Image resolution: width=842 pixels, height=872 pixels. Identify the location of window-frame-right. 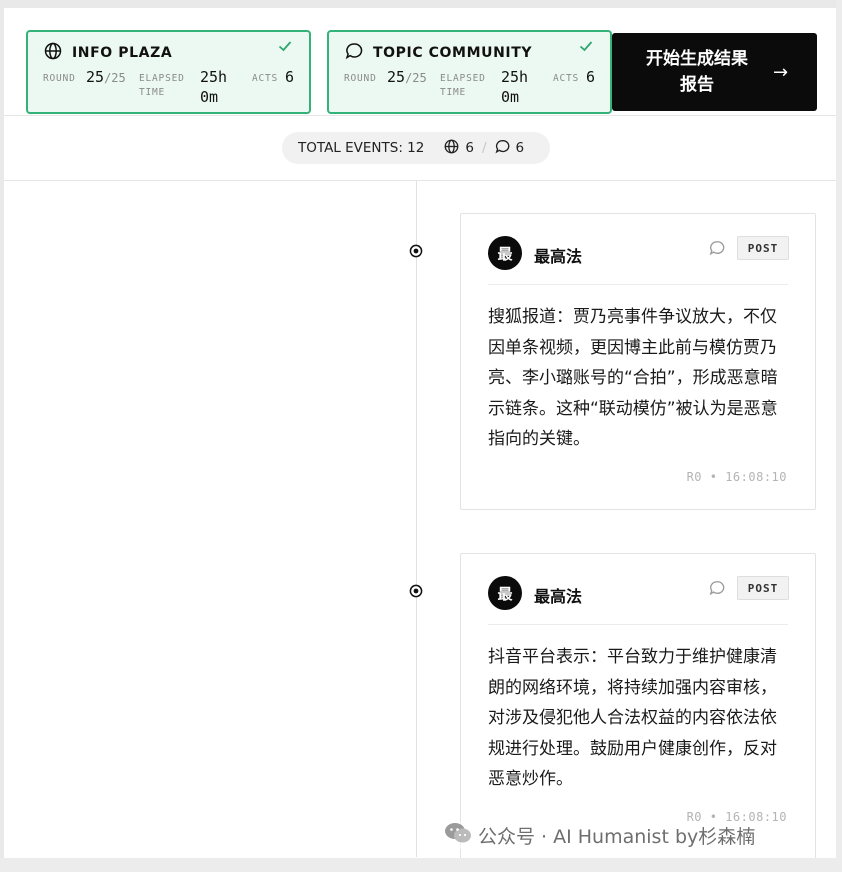
(839, 436).